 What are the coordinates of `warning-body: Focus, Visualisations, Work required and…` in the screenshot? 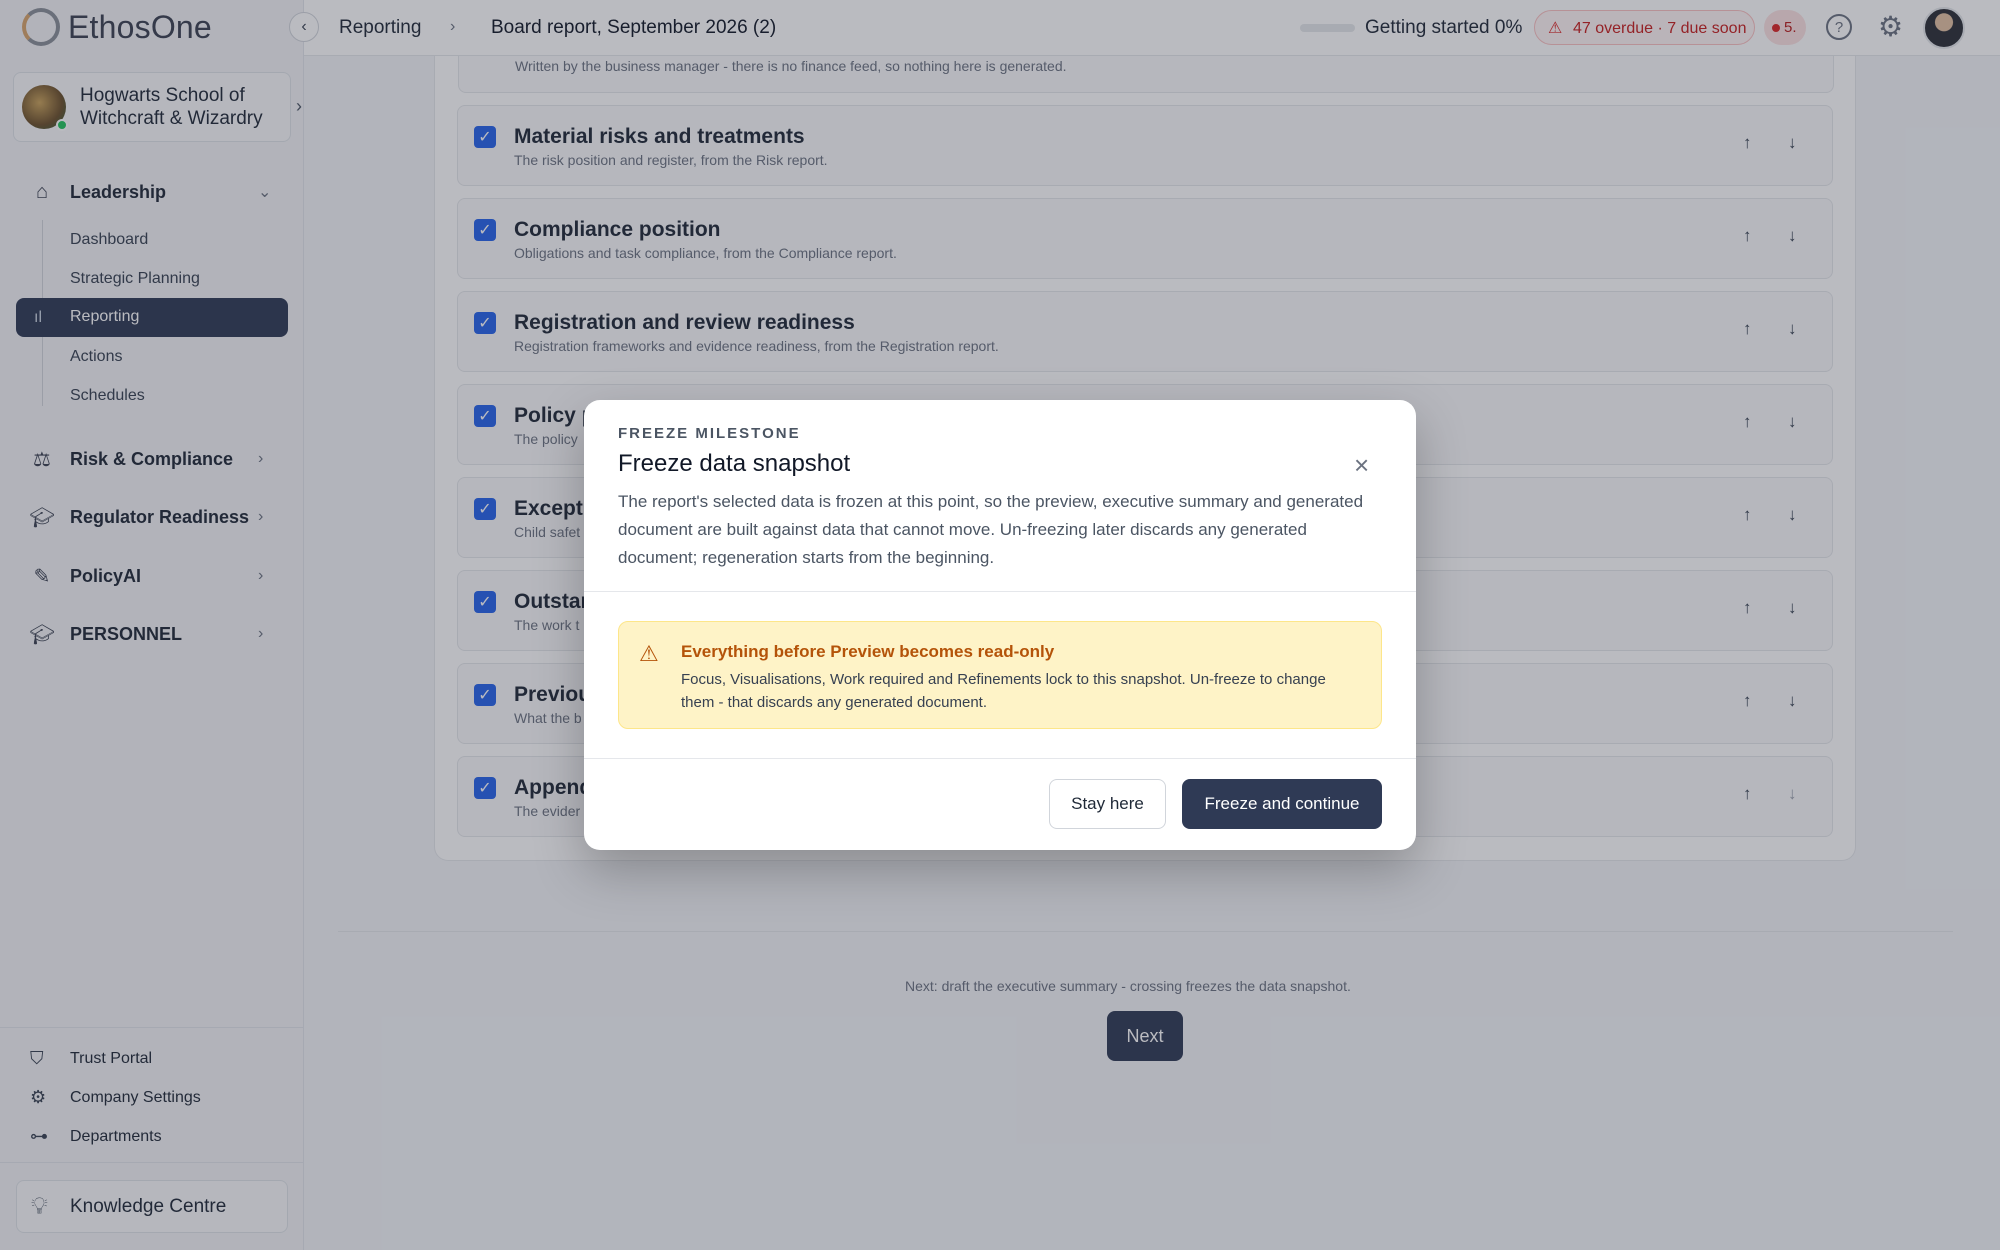 It's located at (1003, 691).